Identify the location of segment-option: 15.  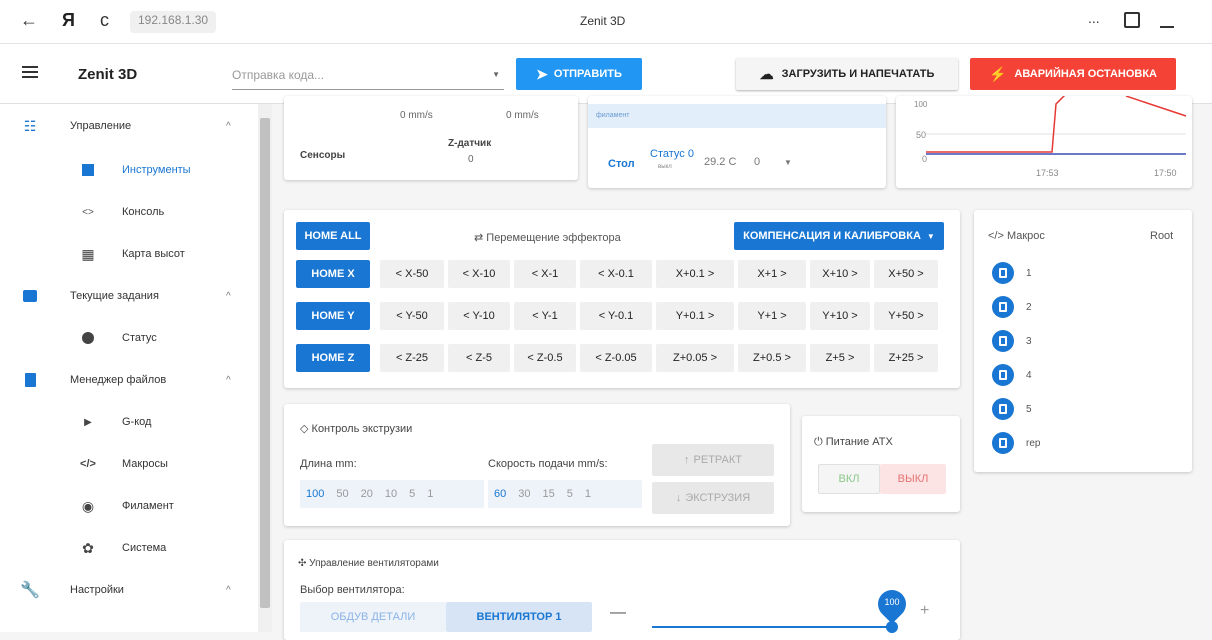
(549, 494).